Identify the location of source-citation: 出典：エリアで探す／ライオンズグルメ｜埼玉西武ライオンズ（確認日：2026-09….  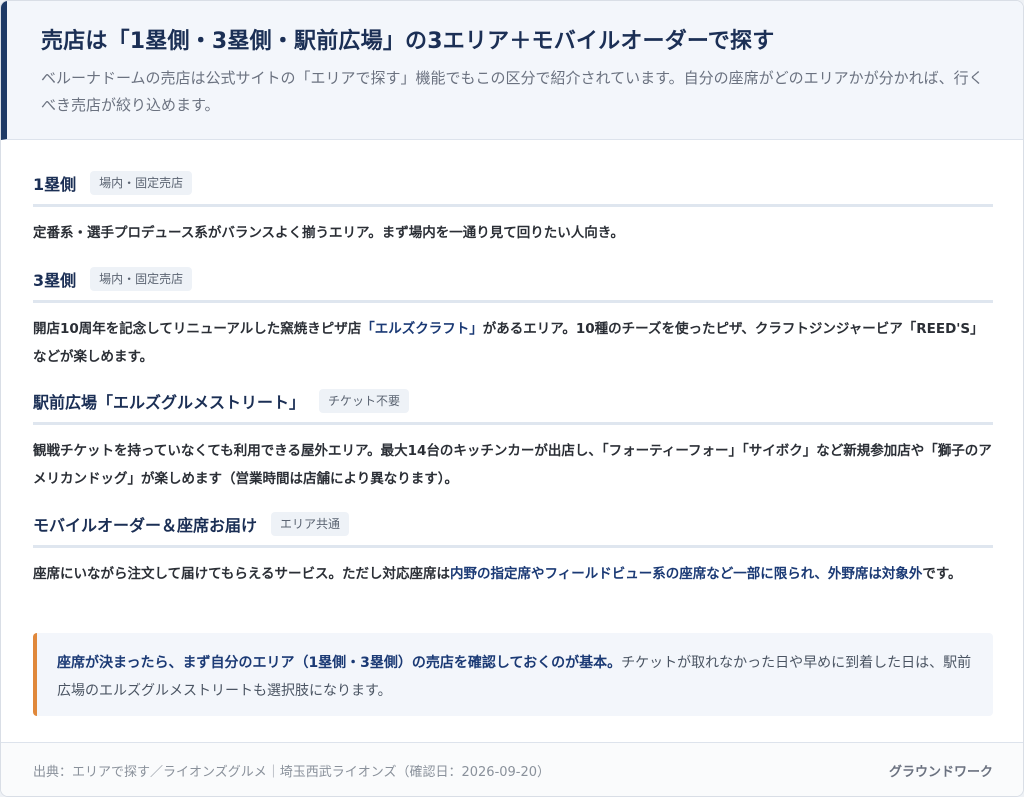
(292, 772).